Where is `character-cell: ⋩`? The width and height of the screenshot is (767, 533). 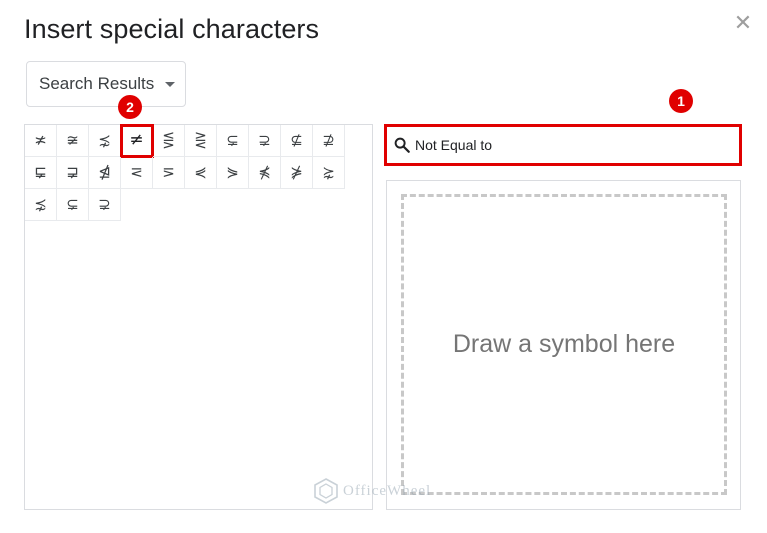
character-cell: ⋩ is located at coordinates (329, 173).